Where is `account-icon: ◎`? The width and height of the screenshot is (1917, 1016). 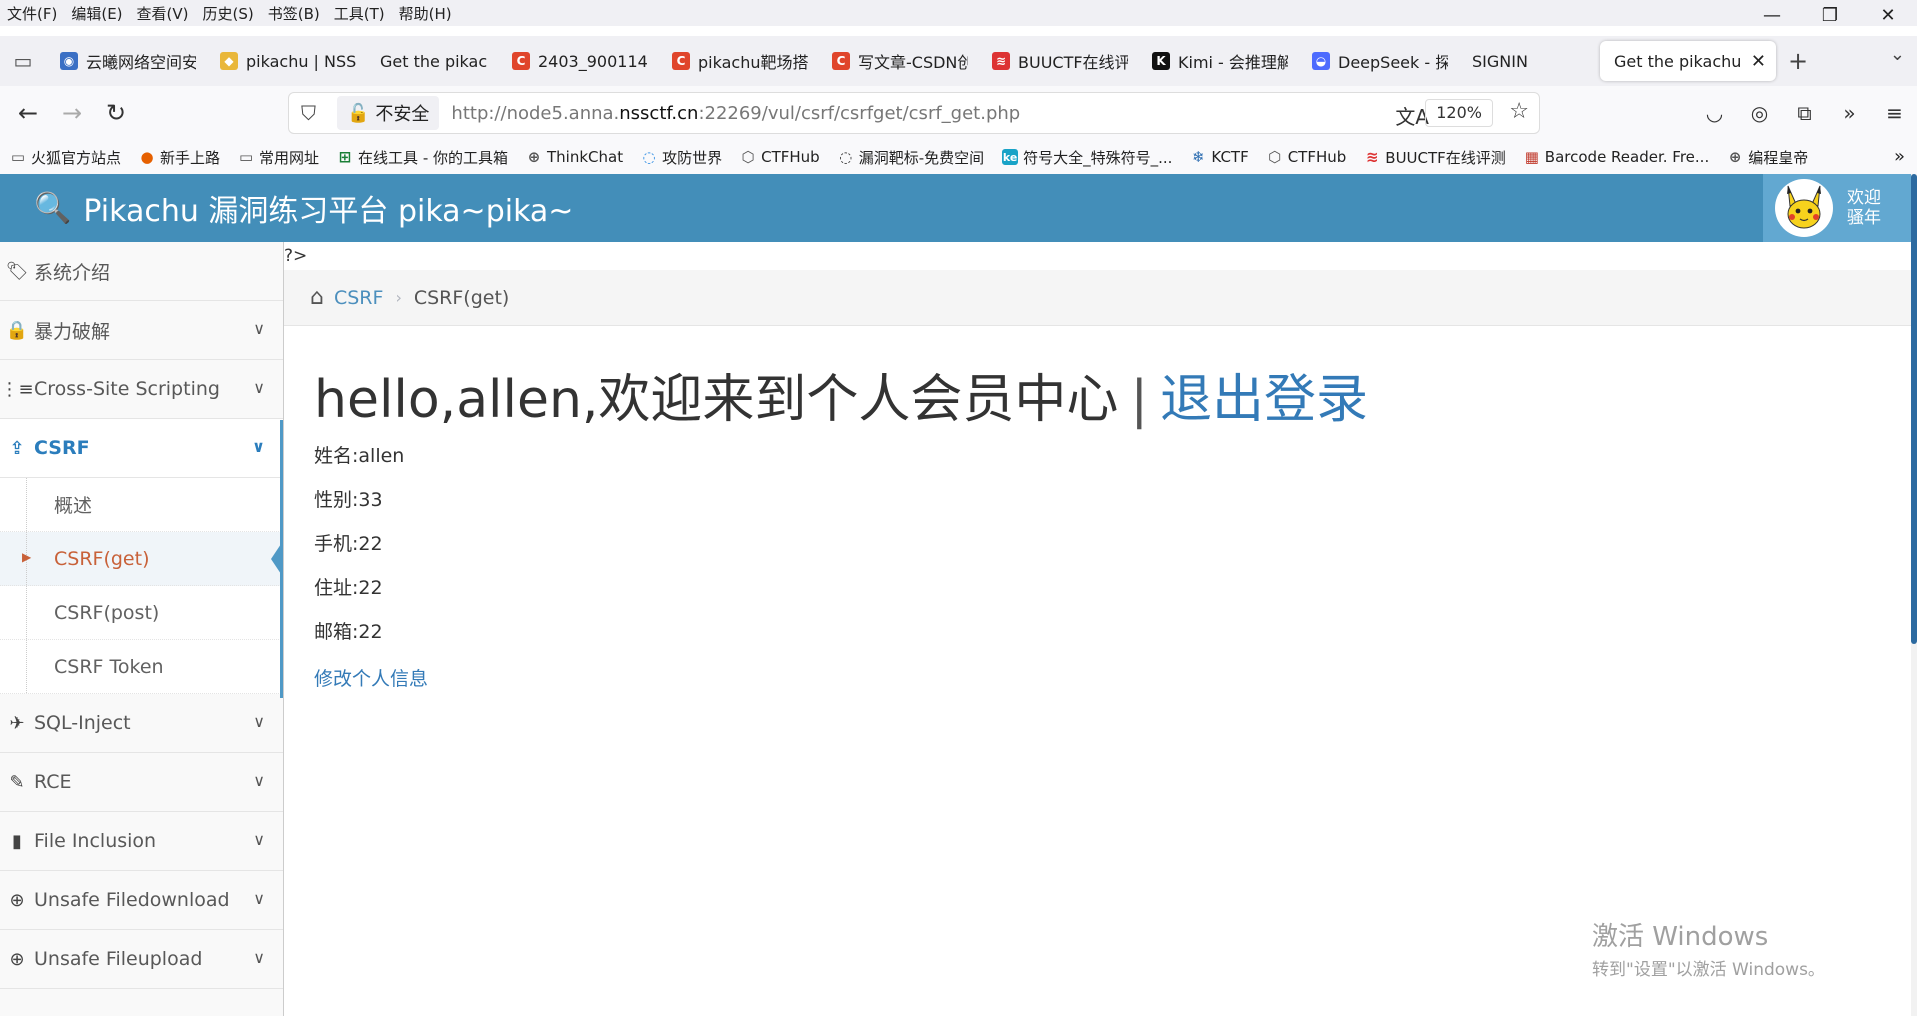 account-icon: ◎ is located at coordinates (1759, 113).